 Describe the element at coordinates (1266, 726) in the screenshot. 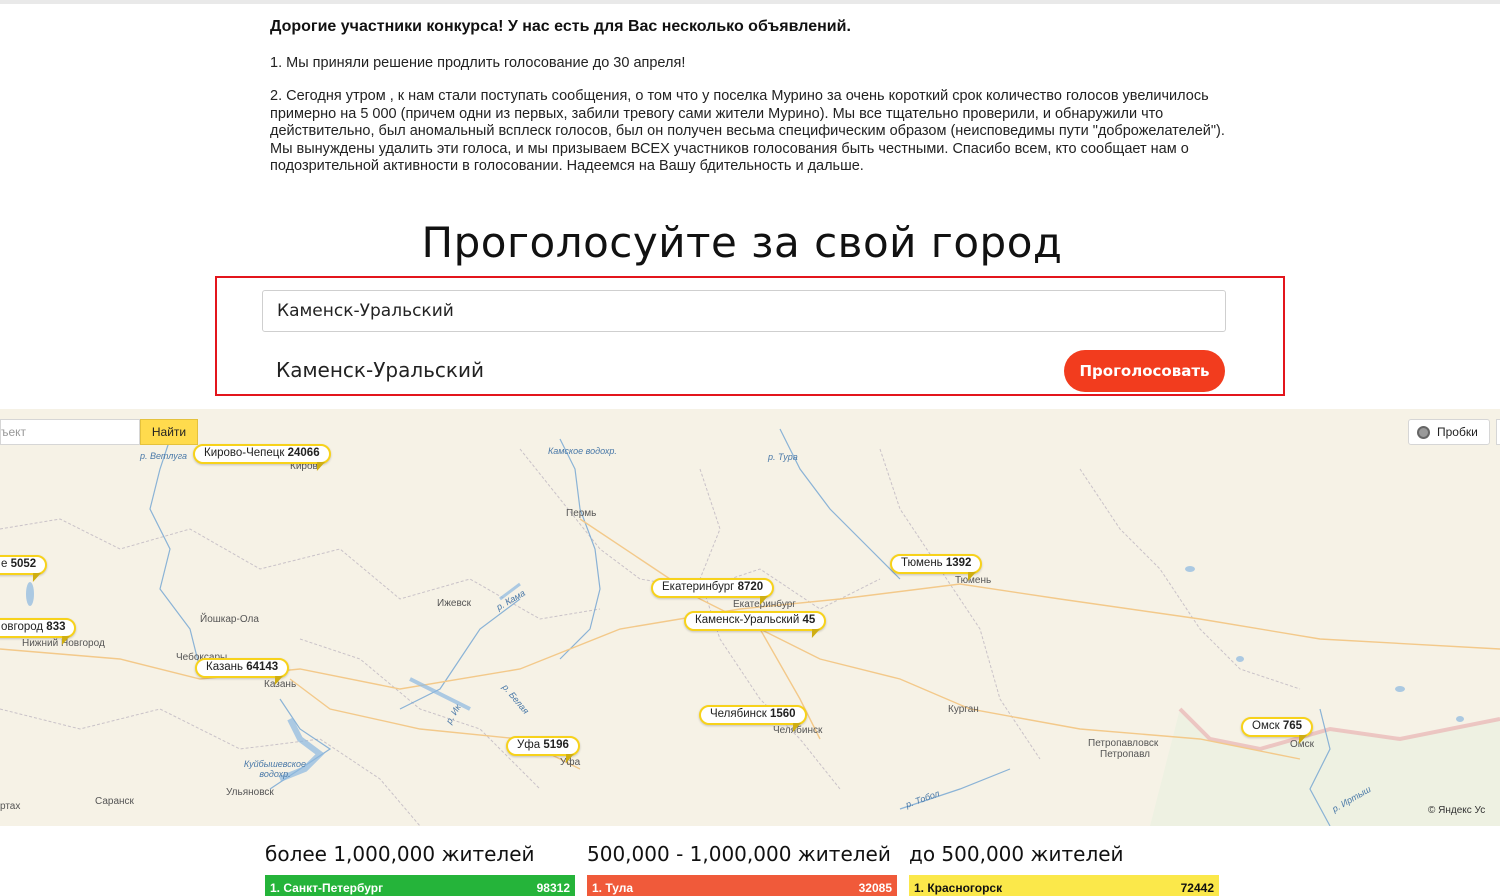

I see `pin-city: Омск` at that location.